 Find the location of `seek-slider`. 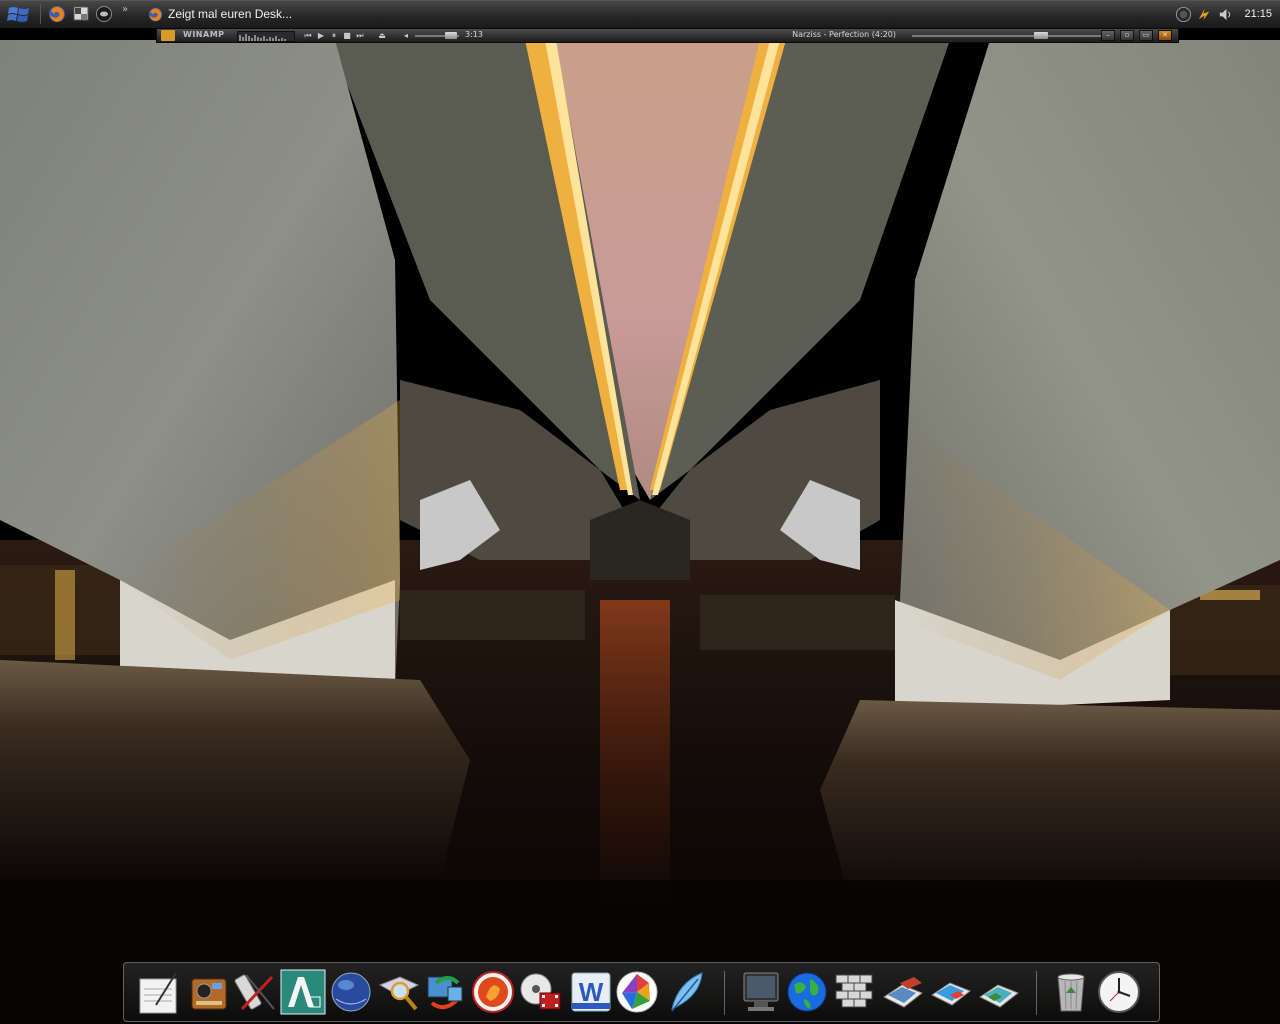

seek-slider is located at coordinates (1007, 36).